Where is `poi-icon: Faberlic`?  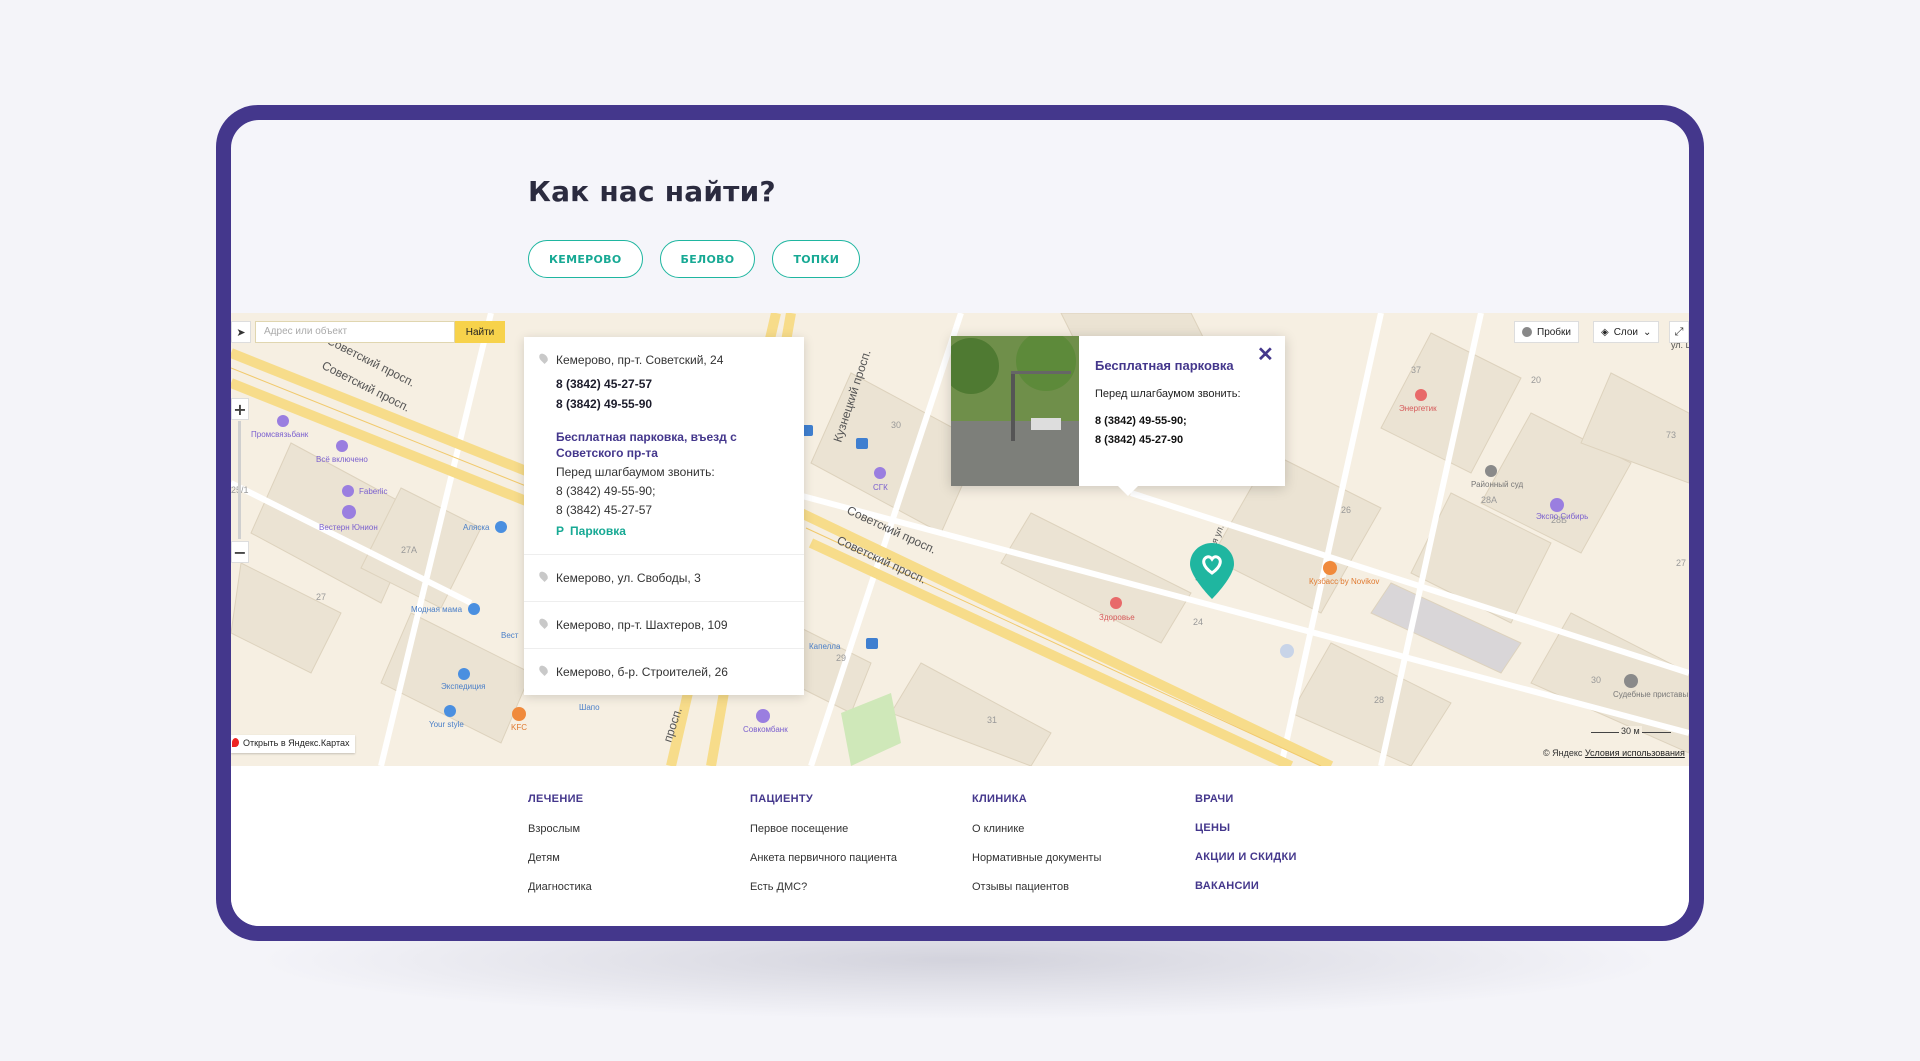
poi-icon: Faberlic is located at coordinates (364, 491).